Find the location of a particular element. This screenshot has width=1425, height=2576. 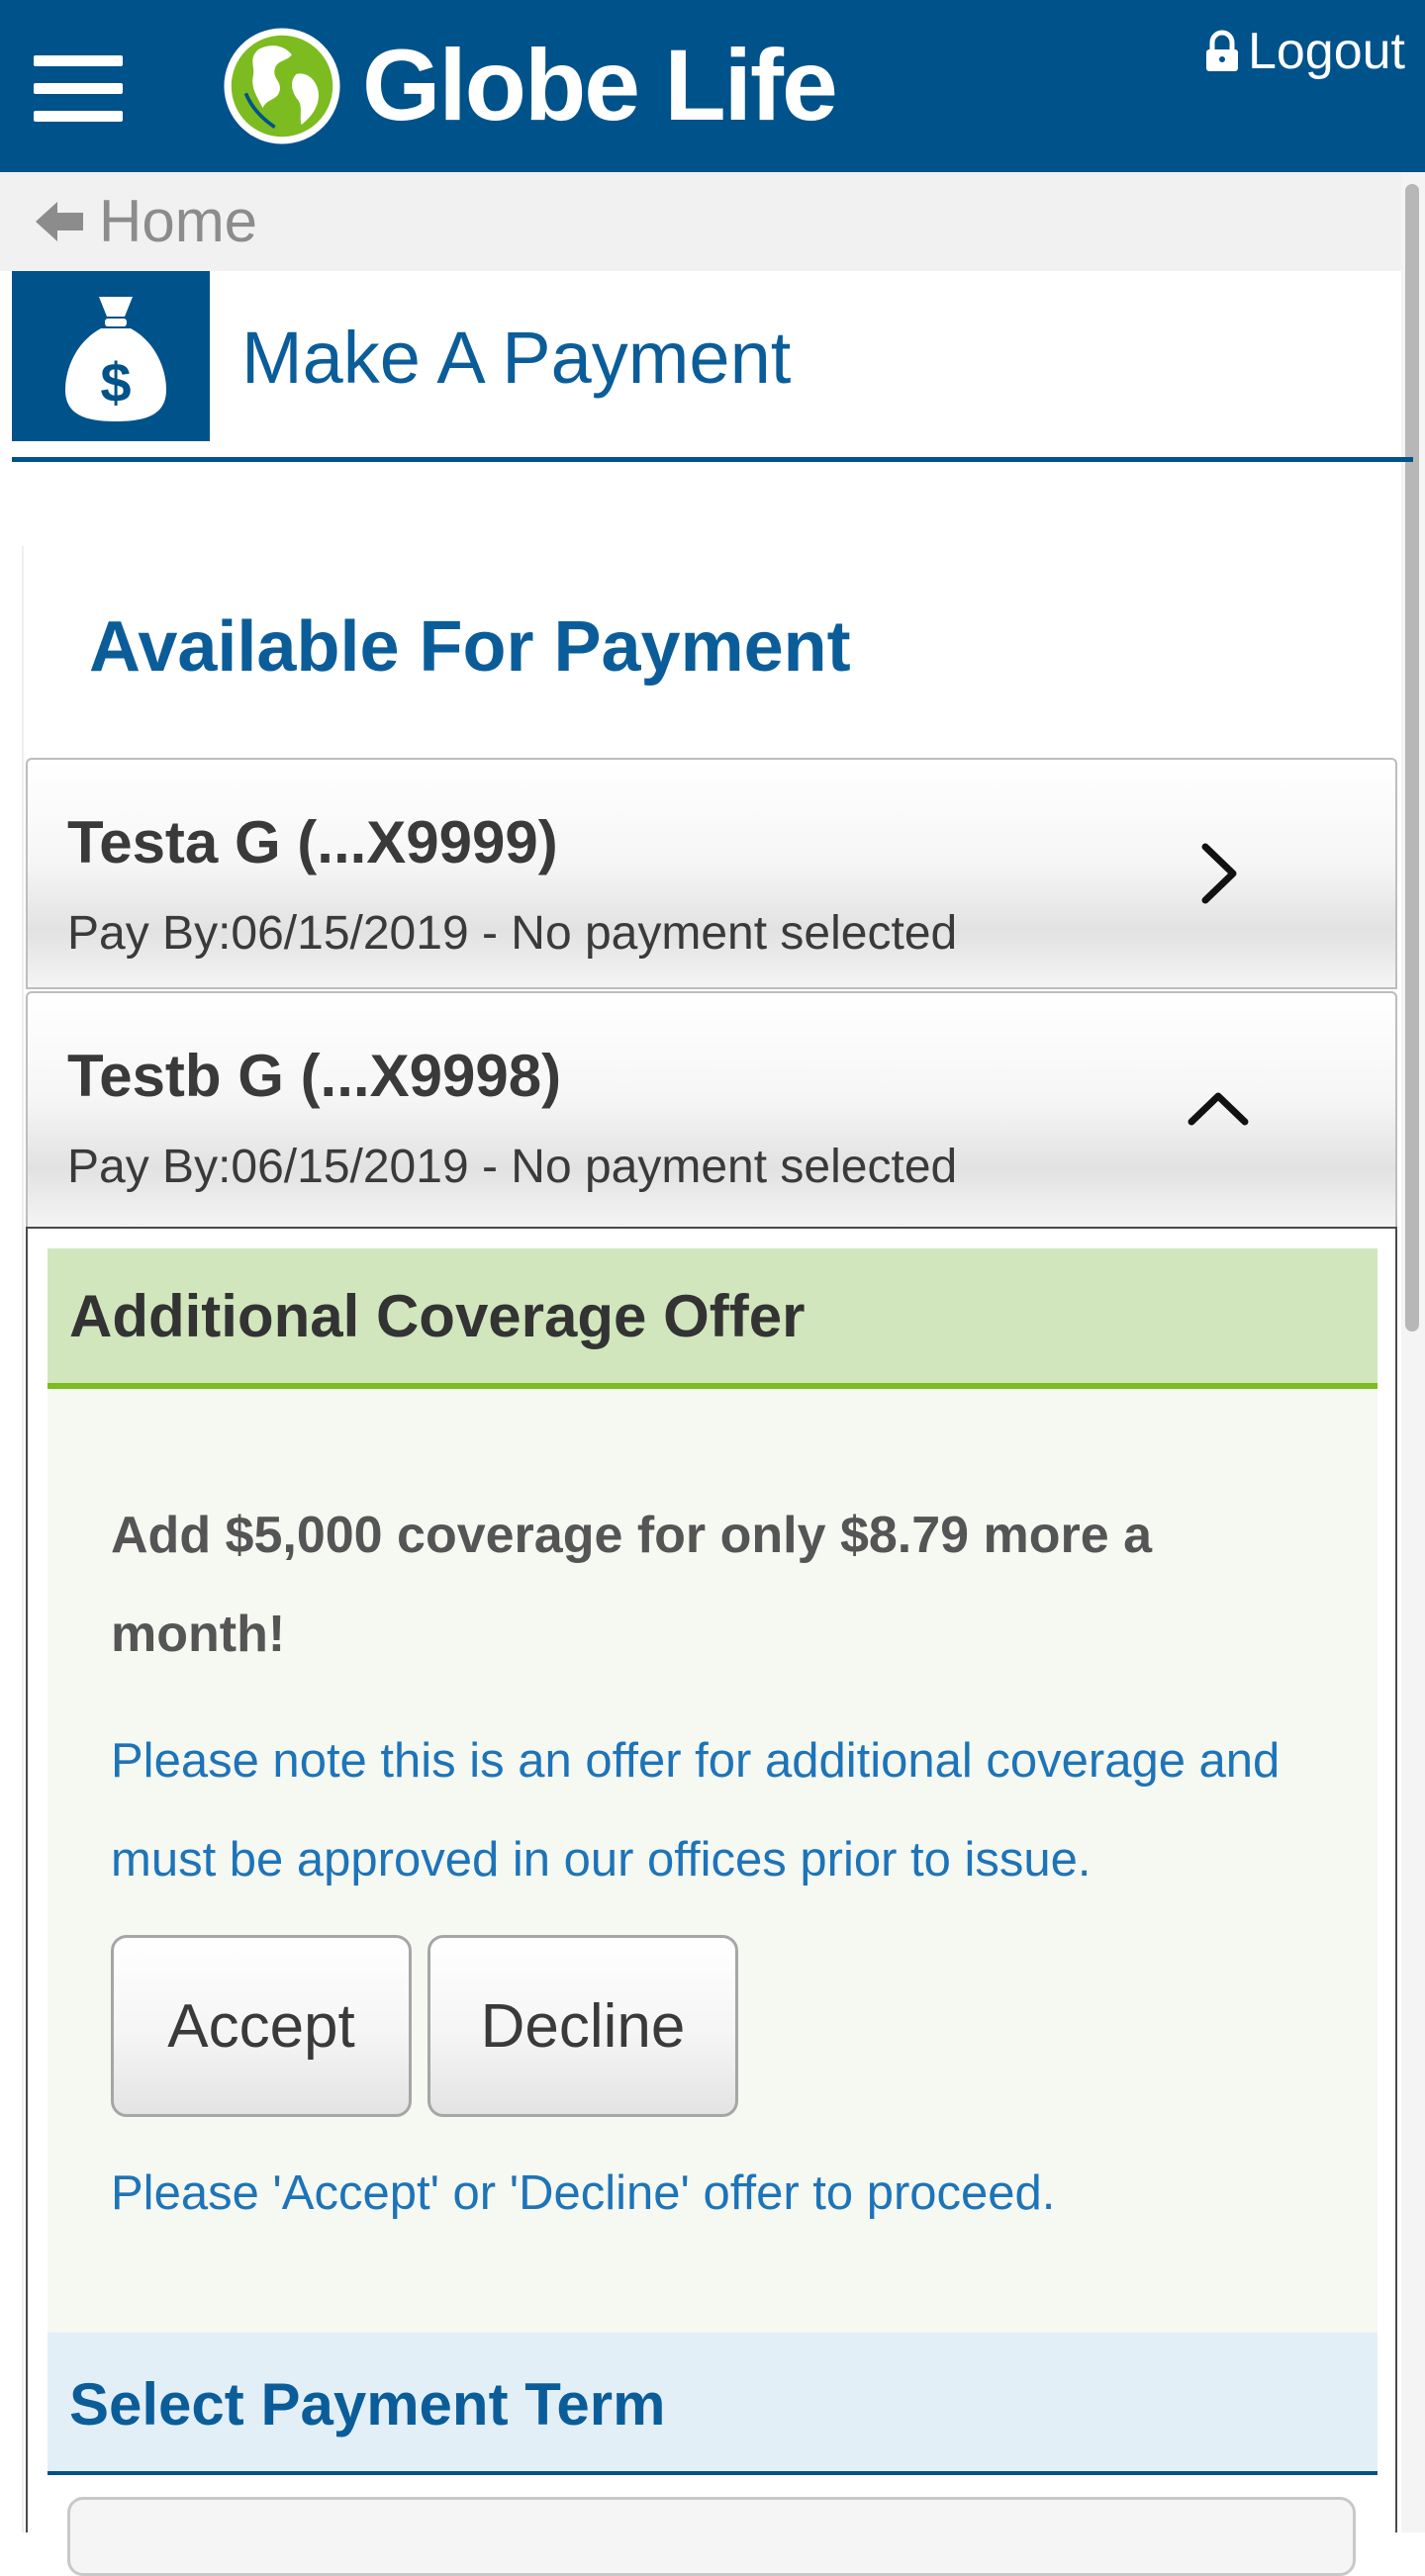

page-icon-box: $ is located at coordinates (111, 356).